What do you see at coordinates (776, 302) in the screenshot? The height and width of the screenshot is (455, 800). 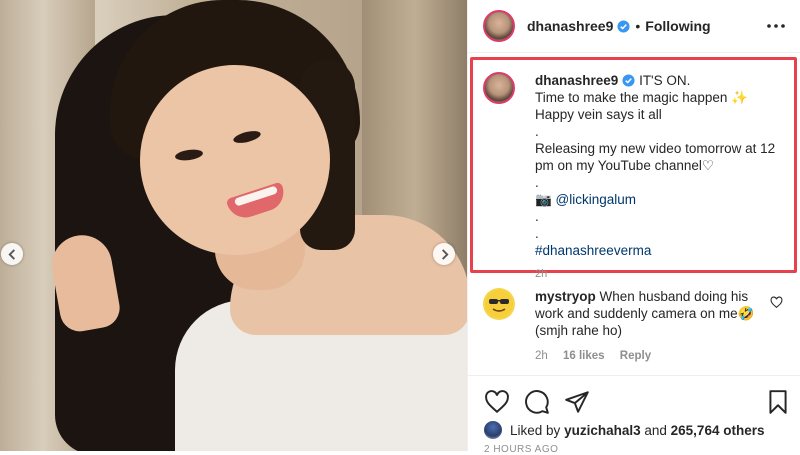 I see `comment-like-heart-icon` at bounding box center [776, 302].